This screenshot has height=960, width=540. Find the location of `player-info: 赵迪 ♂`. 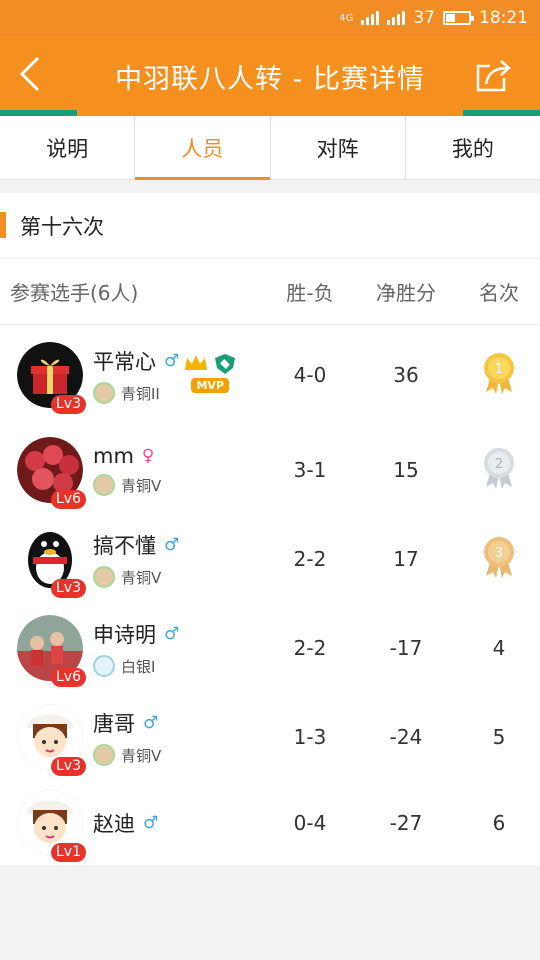

player-info: 赵迪 ♂ is located at coordinates (125, 823).